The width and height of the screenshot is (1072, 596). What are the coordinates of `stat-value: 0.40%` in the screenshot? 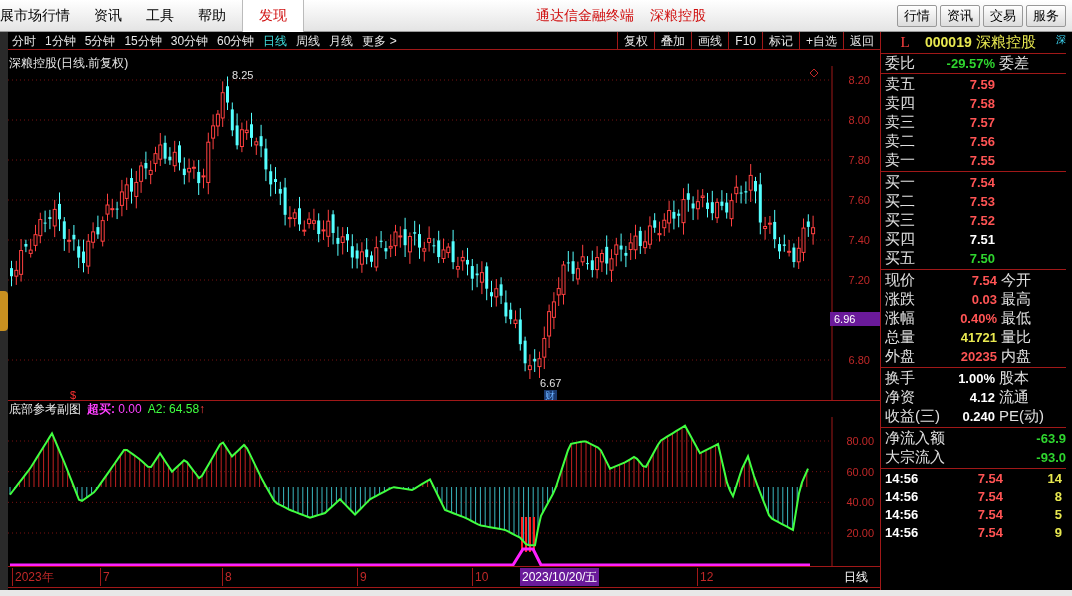 It's located at (978, 318).